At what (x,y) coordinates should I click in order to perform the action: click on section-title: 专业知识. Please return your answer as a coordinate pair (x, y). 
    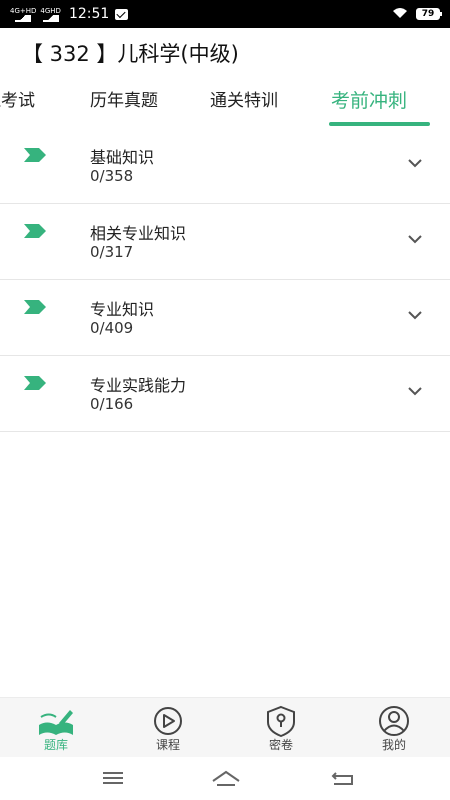
    Looking at the image, I should click on (122, 309).